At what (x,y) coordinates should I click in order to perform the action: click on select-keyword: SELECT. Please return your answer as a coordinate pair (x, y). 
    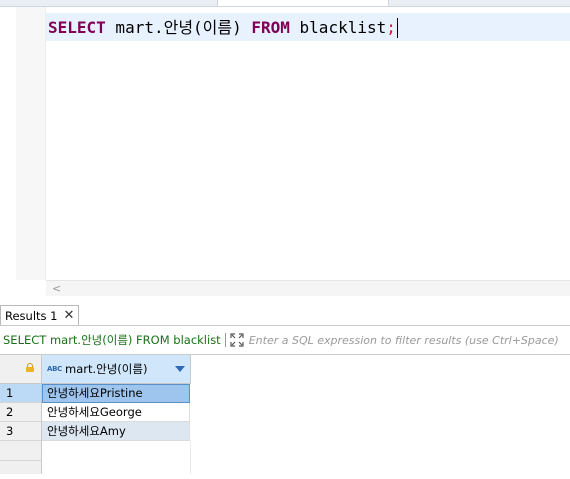
    Looking at the image, I should click on (77, 27).